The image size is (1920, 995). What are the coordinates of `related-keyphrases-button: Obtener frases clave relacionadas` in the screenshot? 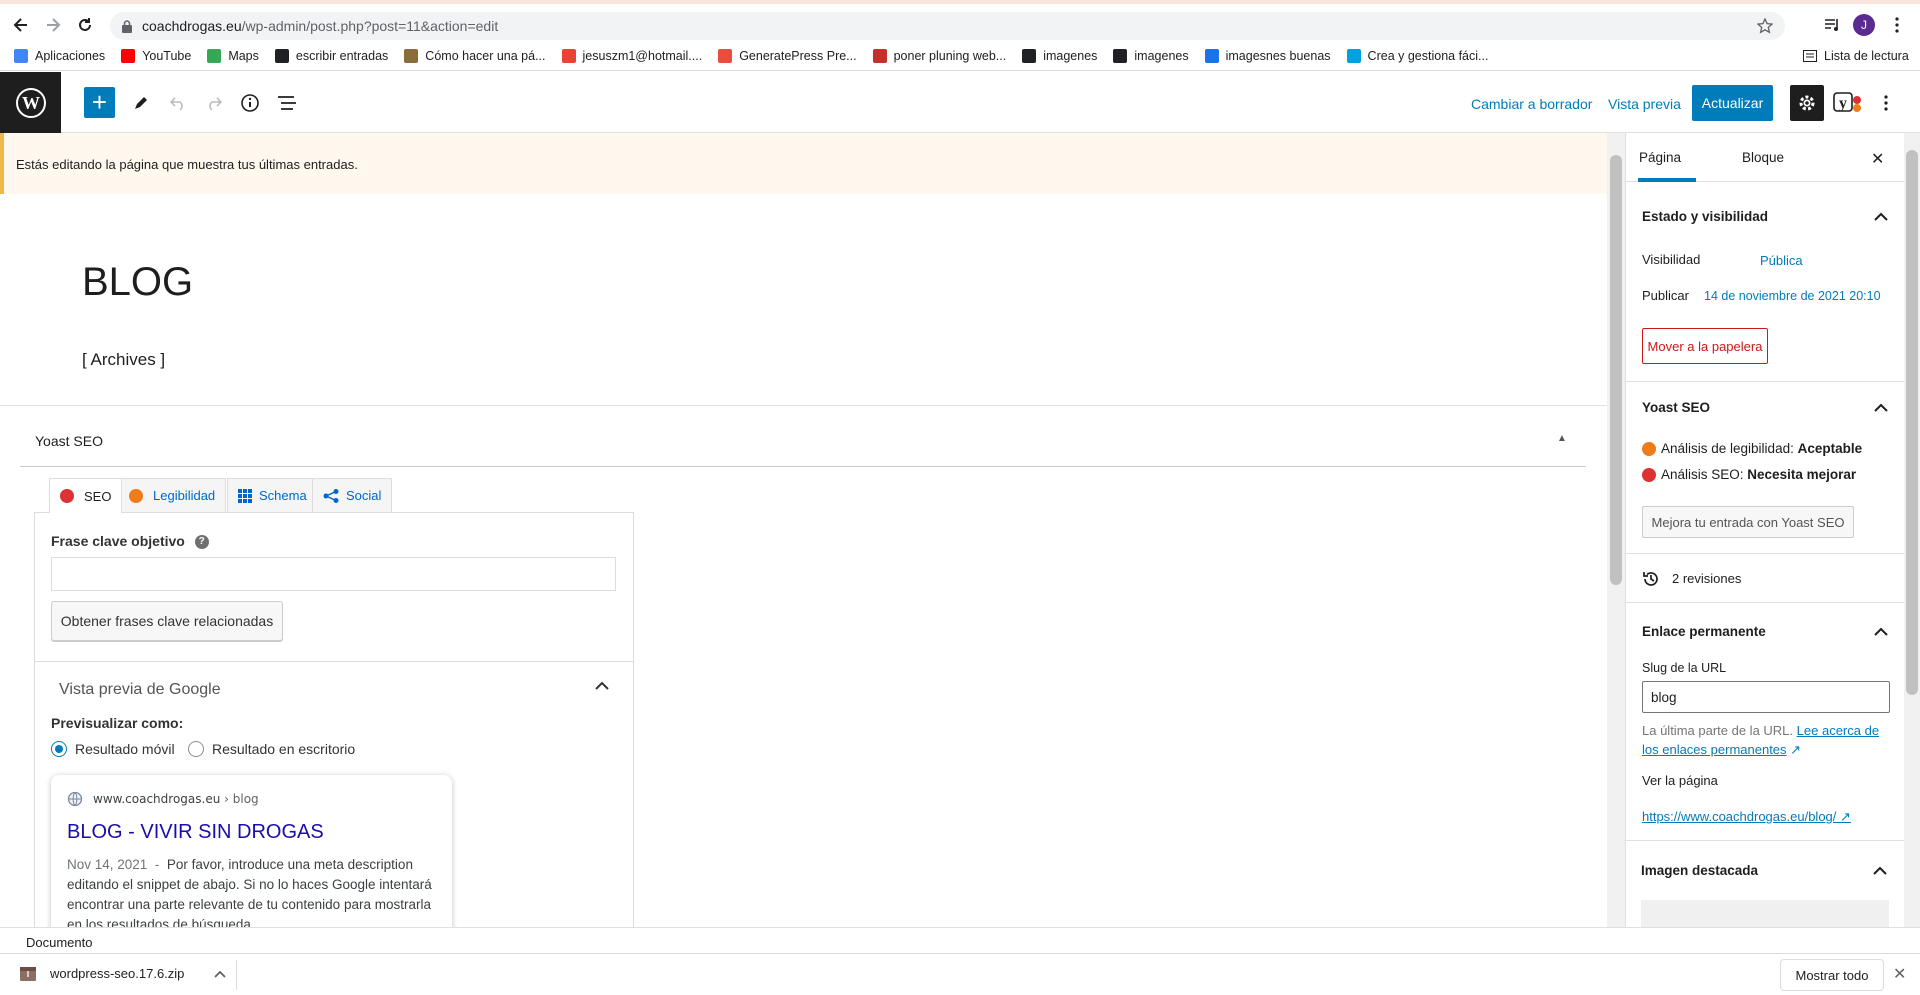 It's located at (167, 621).